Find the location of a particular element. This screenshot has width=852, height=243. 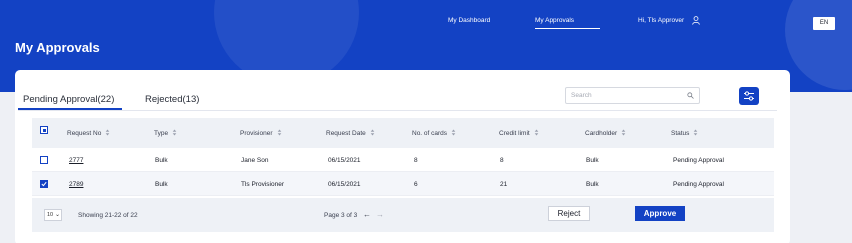

cell-credit-limit: 21 is located at coordinates (504, 184).